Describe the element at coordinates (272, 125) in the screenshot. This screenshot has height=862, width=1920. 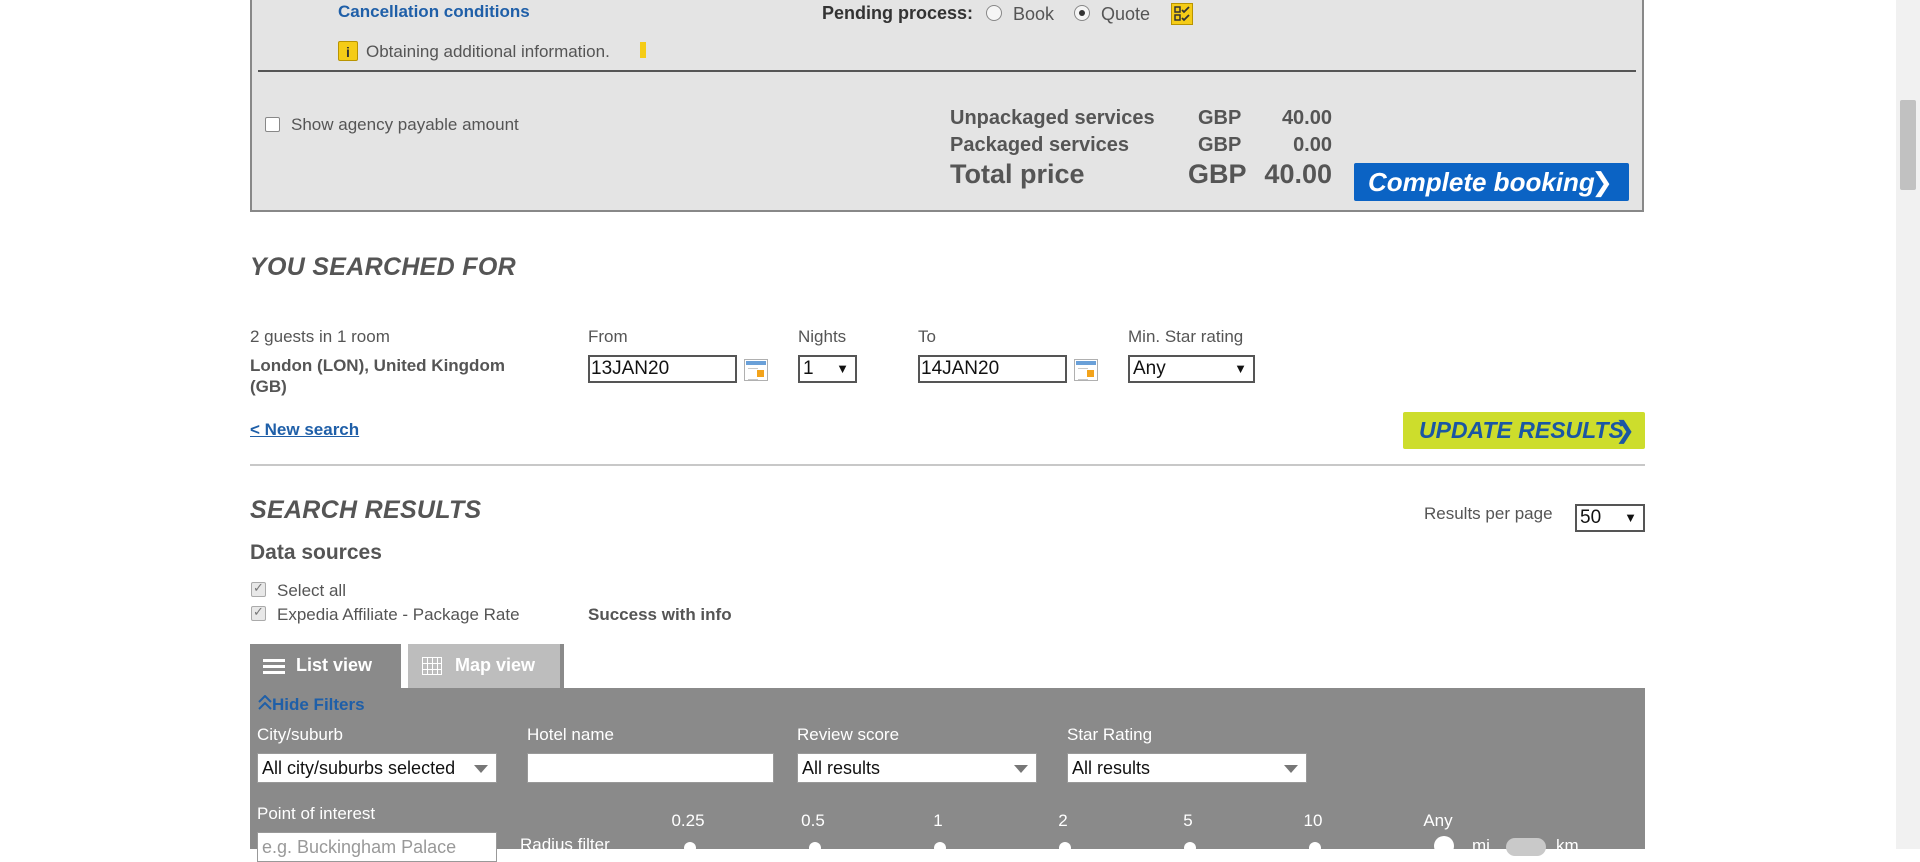
I see `agency-payable-checkbox` at that location.